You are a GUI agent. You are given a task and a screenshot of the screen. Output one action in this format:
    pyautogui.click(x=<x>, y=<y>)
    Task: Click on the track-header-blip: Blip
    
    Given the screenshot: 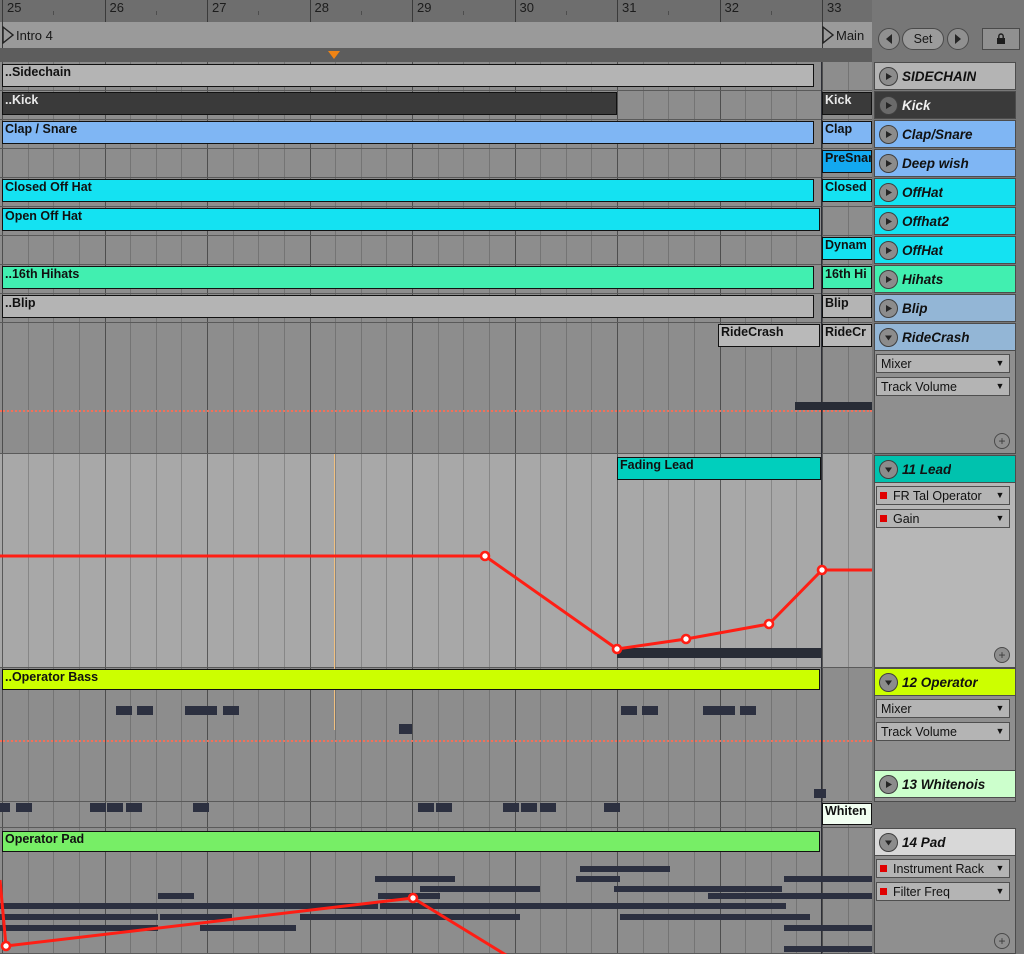 What is the action you would take?
    pyautogui.click(x=945, y=308)
    